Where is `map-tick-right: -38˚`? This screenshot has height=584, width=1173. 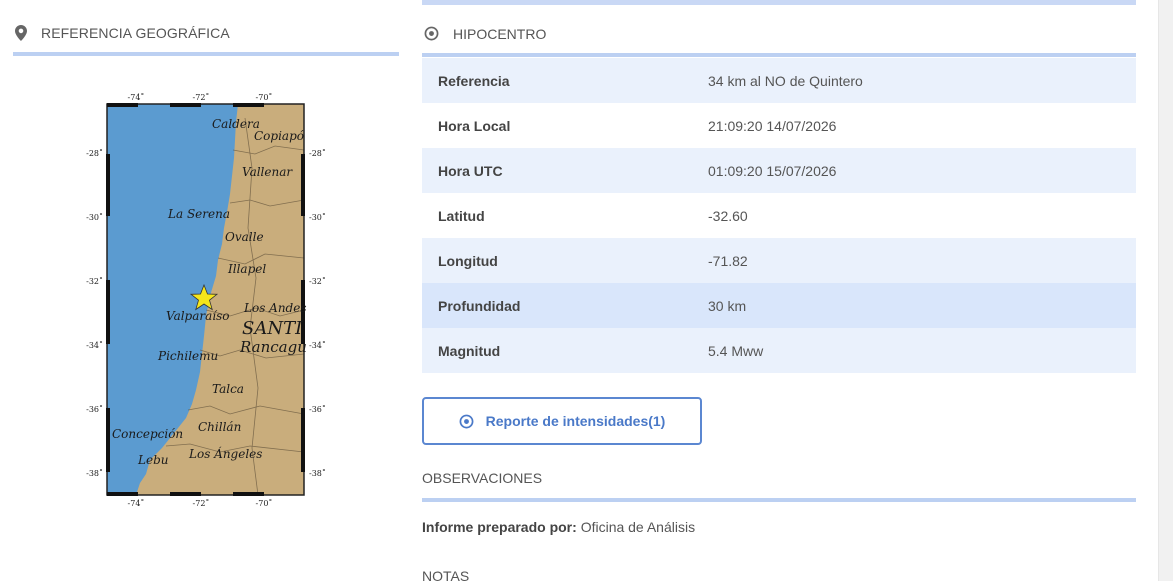 map-tick-right: -38˚ is located at coordinates (317, 473).